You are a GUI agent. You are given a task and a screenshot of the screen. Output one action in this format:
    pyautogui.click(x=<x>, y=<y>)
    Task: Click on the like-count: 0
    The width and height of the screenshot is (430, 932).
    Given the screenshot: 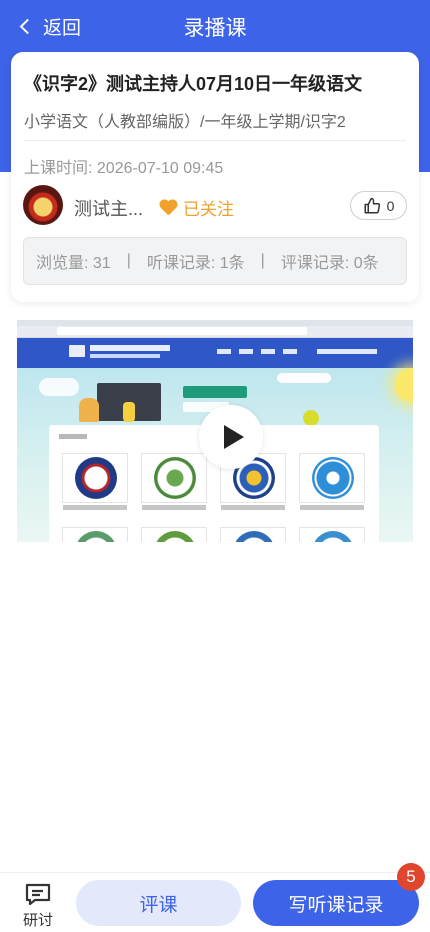 What is the action you would take?
    pyautogui.click(x=390, y=205)
    